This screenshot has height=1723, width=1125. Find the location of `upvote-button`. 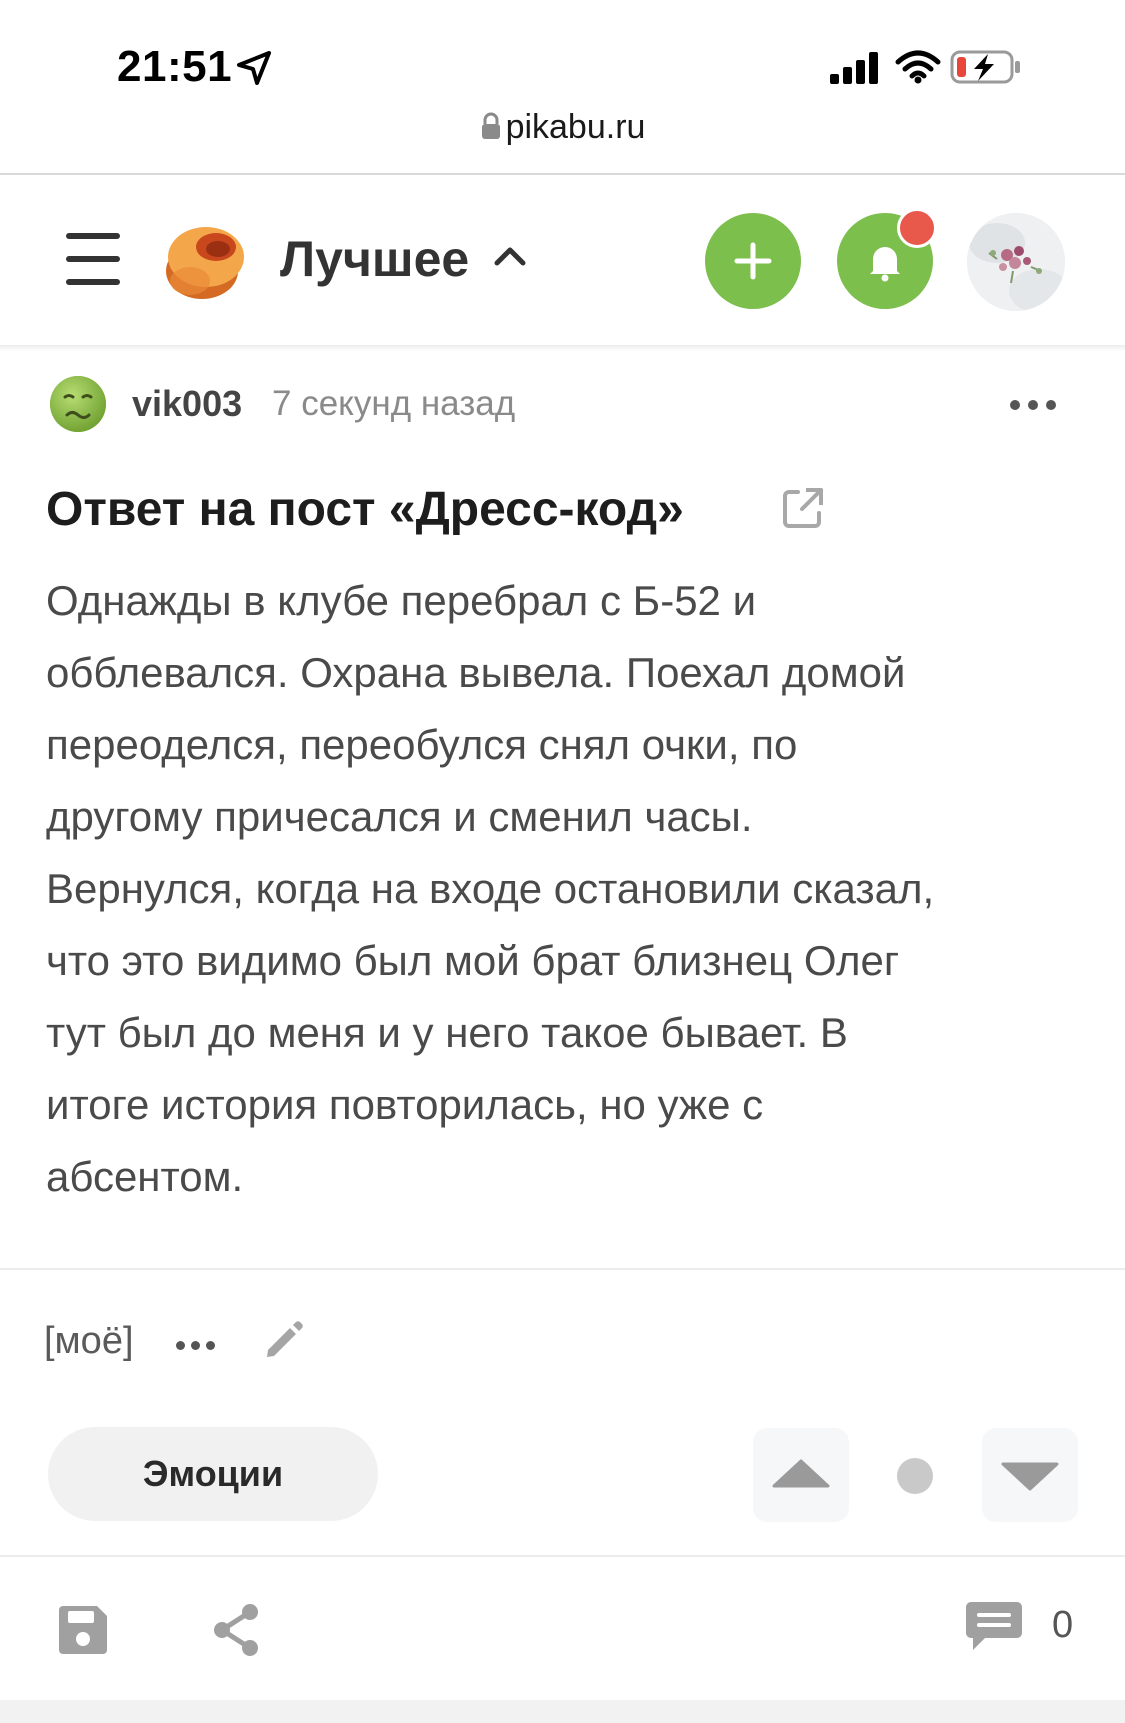

upvote-button is located at coordinates (801, 1475).